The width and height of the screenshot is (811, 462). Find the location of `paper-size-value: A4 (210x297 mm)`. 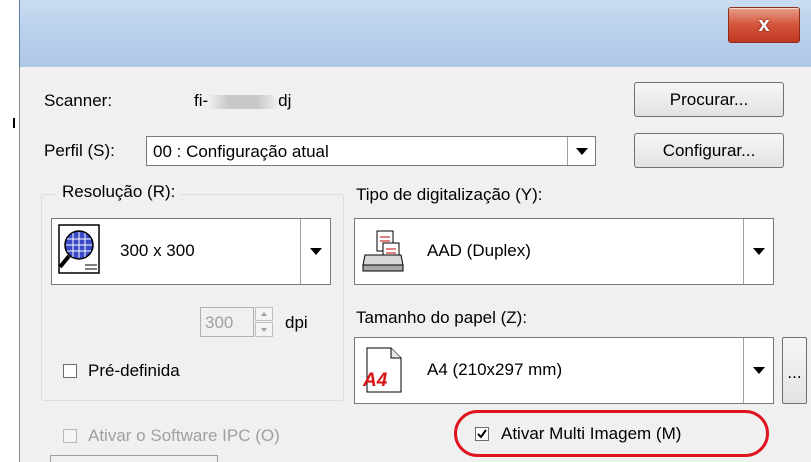

paper-size-value: A4 (210x297 mm) is located at coordinates (495, 369).